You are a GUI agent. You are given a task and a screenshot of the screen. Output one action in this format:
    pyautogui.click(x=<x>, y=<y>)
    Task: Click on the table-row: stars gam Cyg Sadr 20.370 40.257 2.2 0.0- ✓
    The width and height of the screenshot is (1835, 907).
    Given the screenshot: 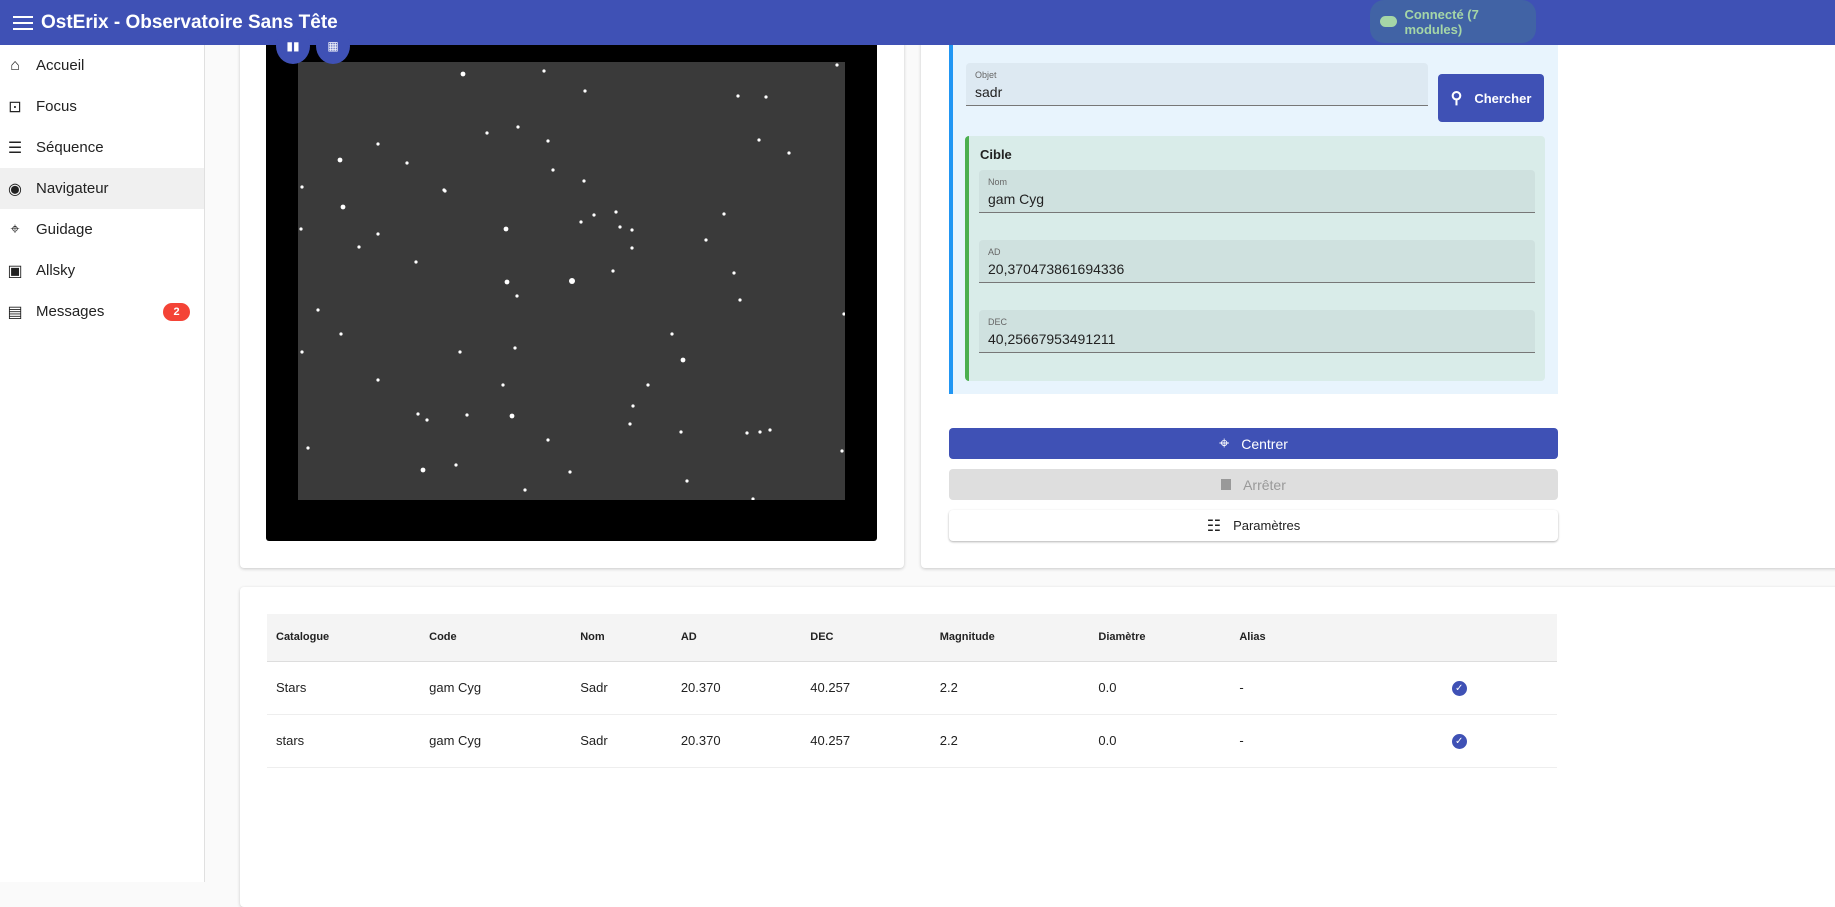 What is the action you would take?
    pyautogui.click(x=912, y=741)
    